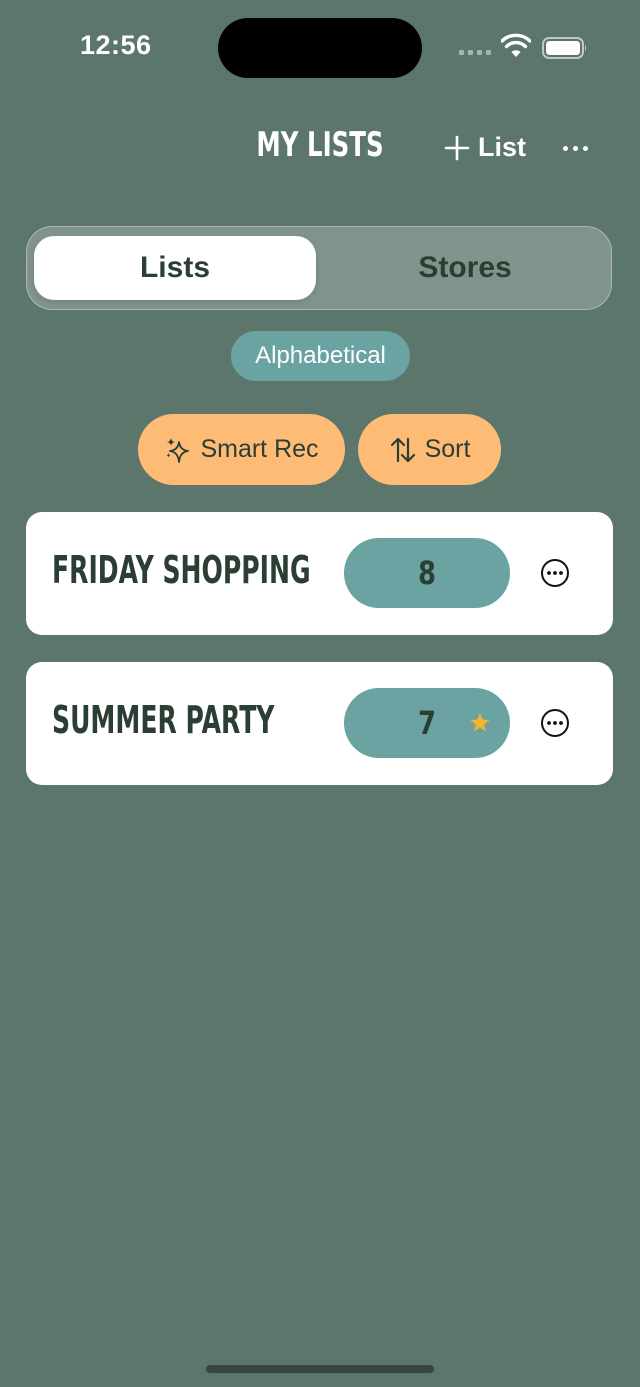 This screenshot has width=640, height=1387. Describe the element at coordinates (175, 268) in the screenshot. I see `tab-lists: Lists` at that location.